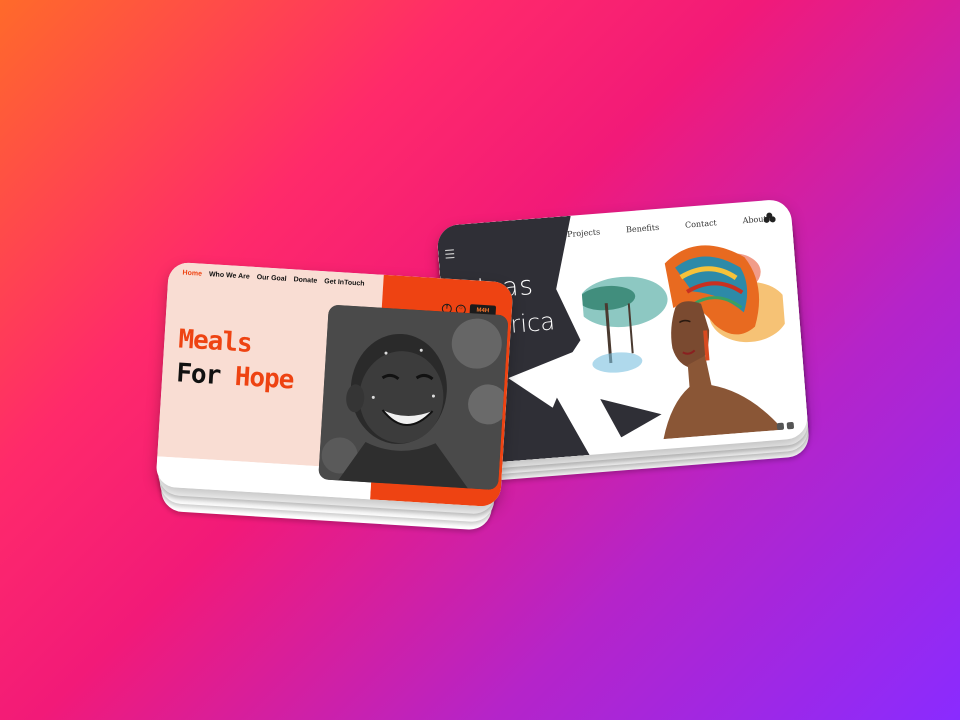 This screenshot has height=720, width=960. I want to click on hero-title-line1: Meals, so click(215, 341).